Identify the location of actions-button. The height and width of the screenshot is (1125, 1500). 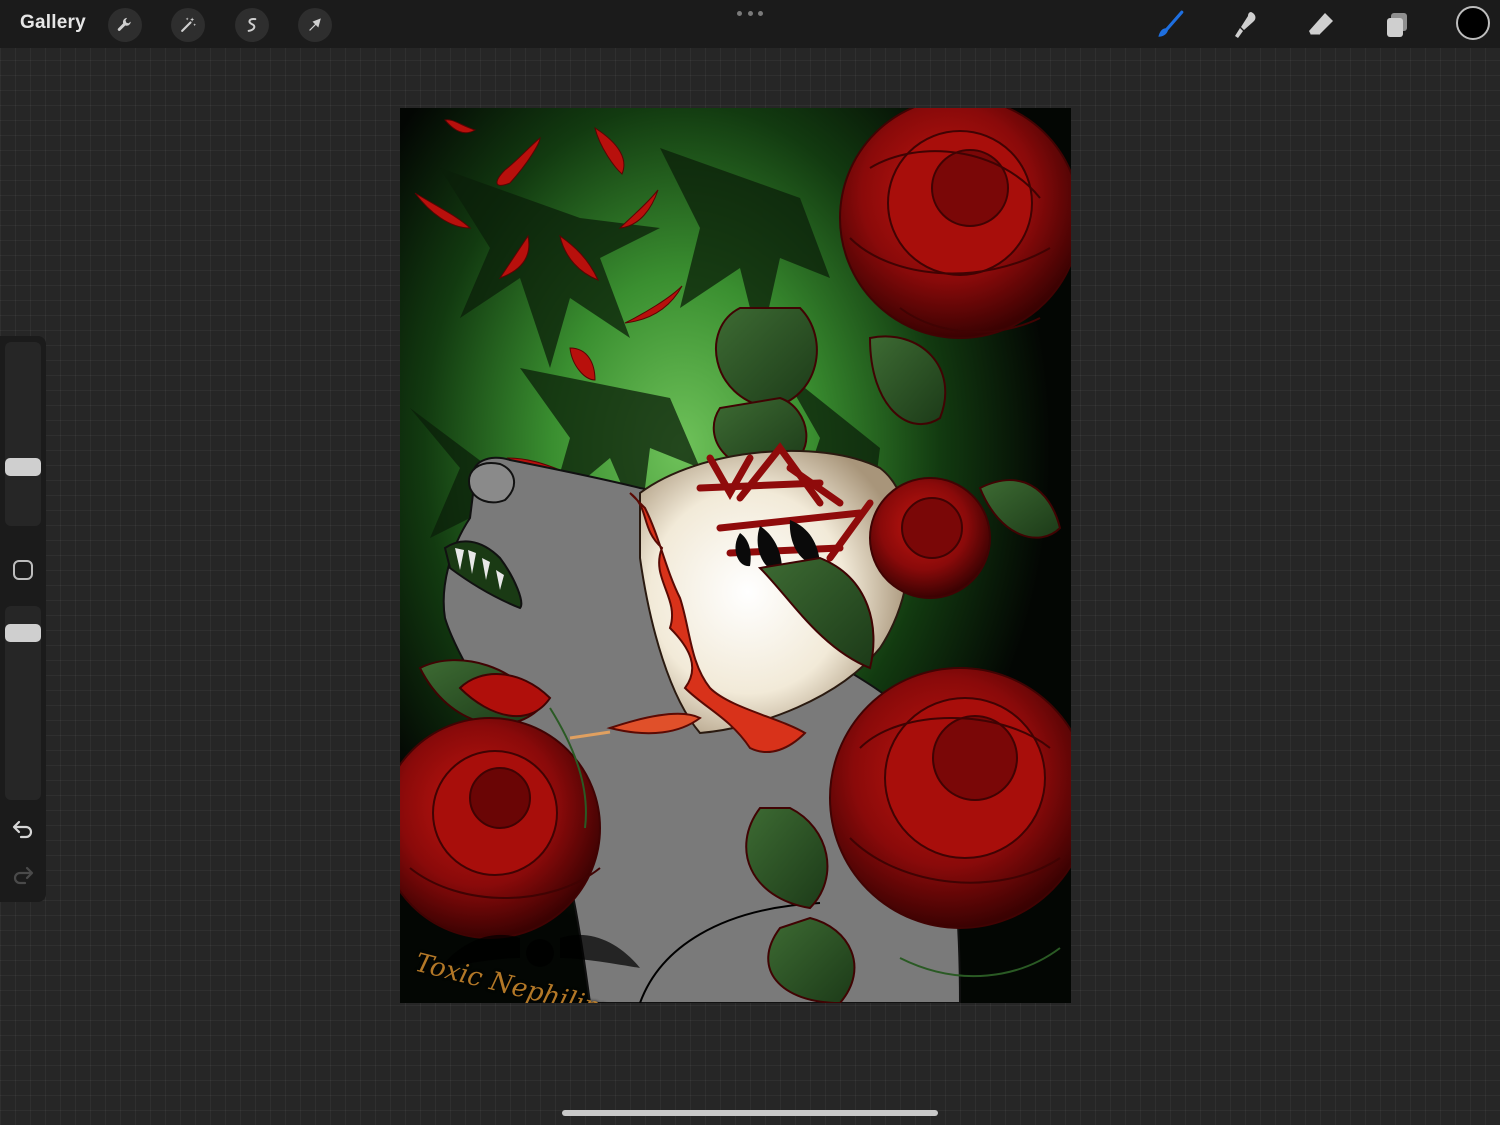
(125, 25).